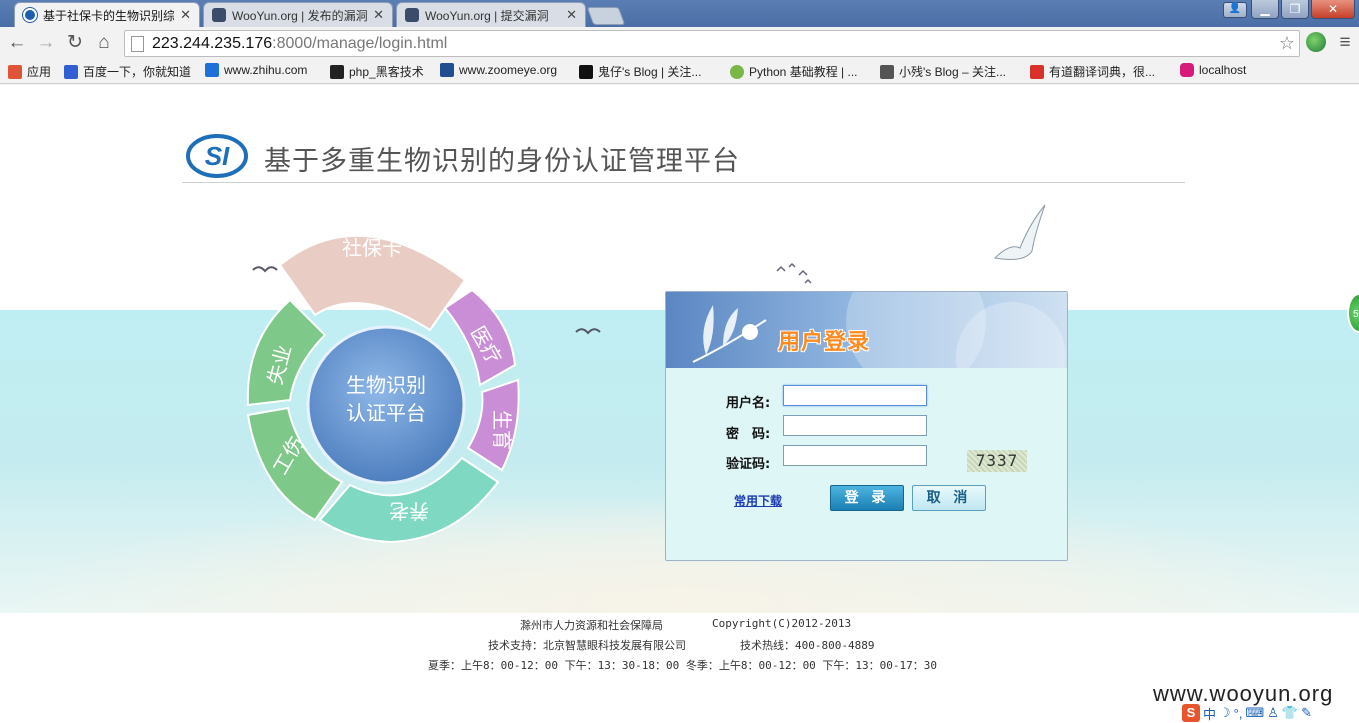  Describe the element at coordinates (266, 70) in the screenshot. I see `bookmark-label: www.zhihu.com` at that location.